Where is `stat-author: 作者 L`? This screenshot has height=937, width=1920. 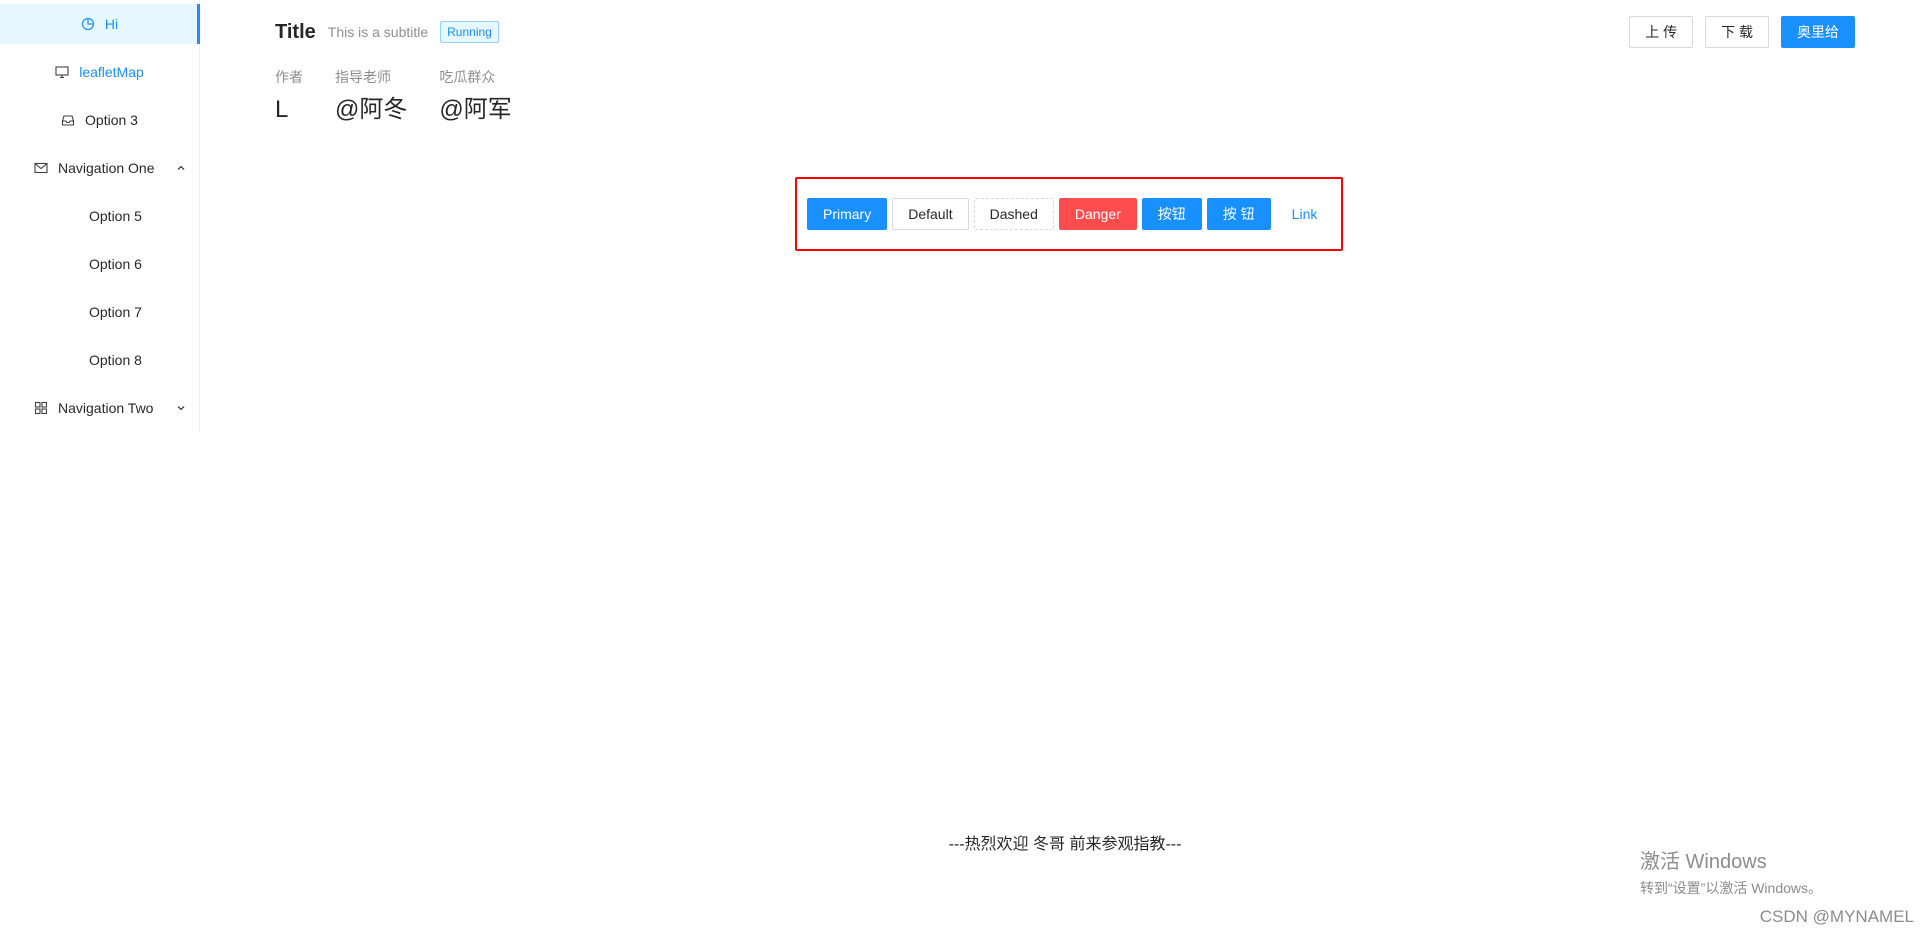
stat-author: 作者 L is located at coordinates (289, 97).